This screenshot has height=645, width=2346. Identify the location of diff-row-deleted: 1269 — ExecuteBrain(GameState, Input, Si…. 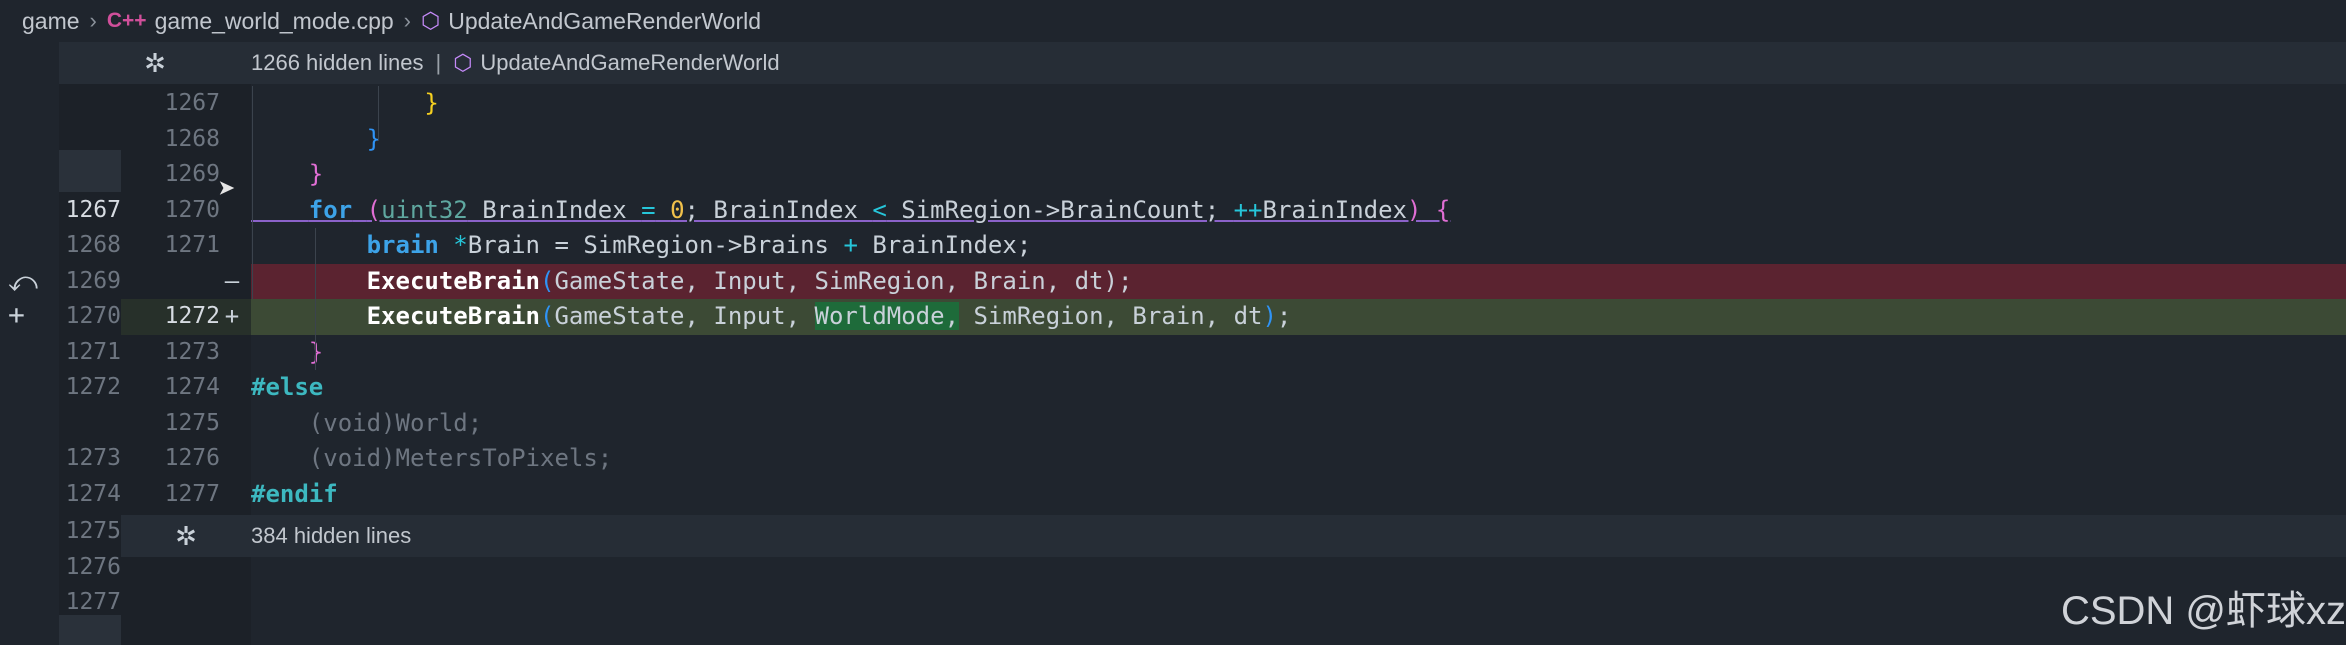
(1173, 281).